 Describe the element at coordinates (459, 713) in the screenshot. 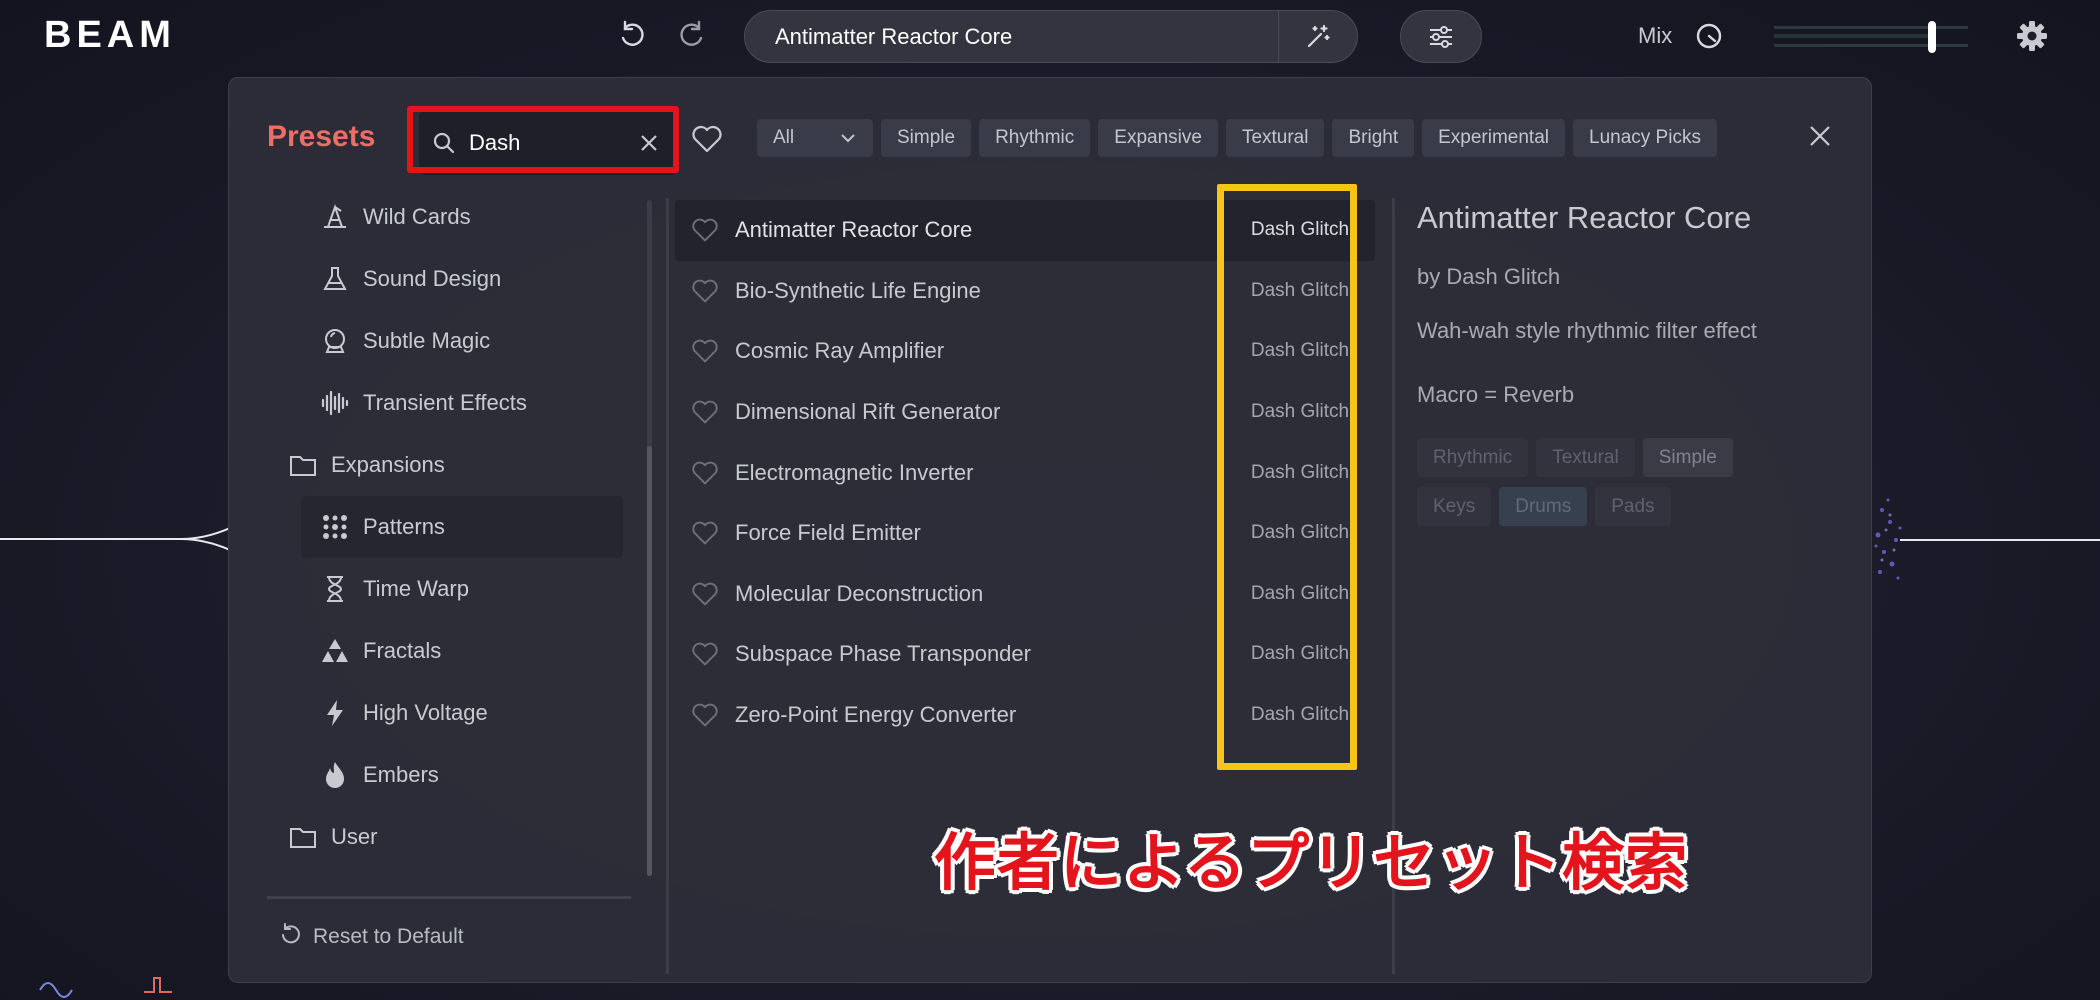

I see `sidebar-item-high-voltage: High Voltage` at that location.